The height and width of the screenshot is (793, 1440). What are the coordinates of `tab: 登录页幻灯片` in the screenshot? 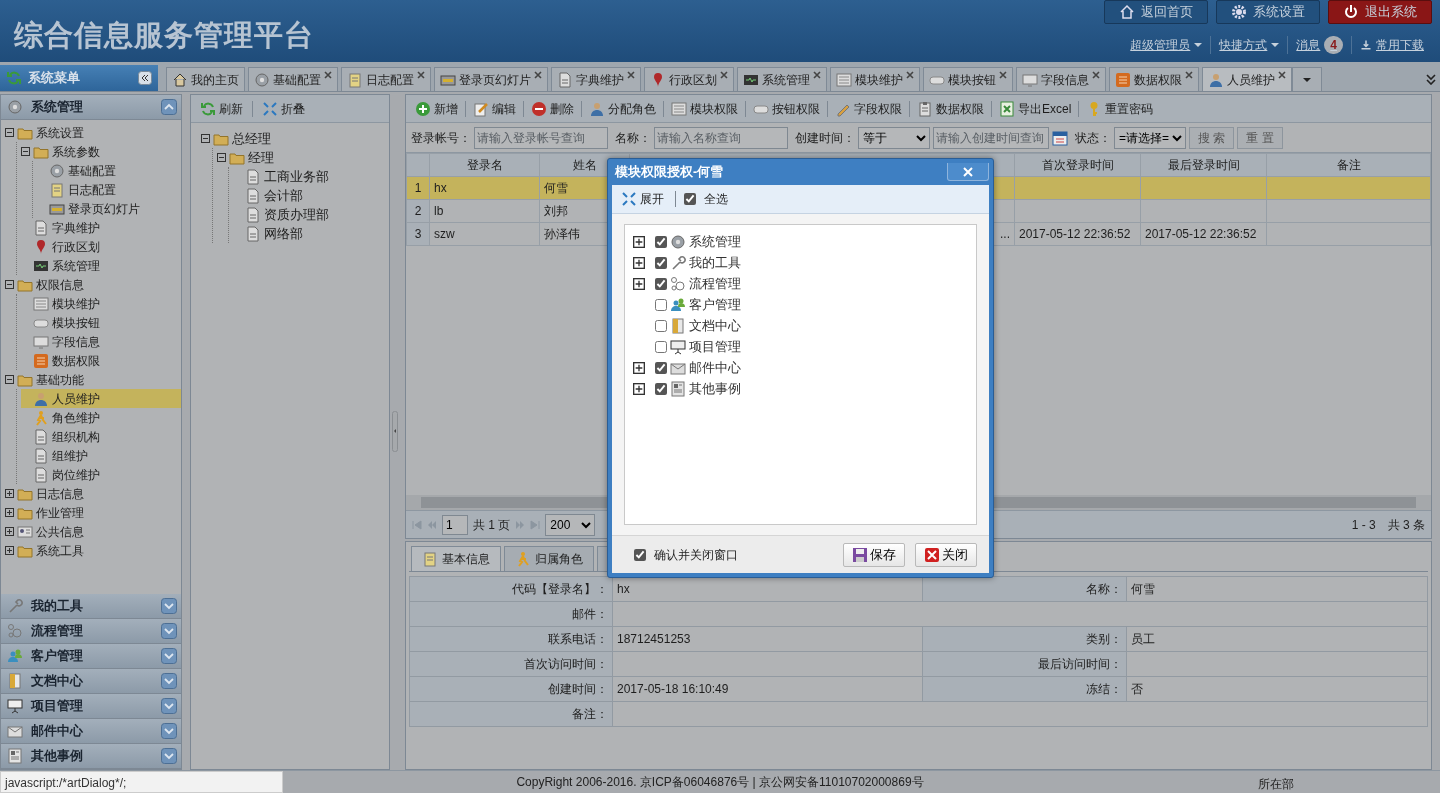 It's located at (491, 79).